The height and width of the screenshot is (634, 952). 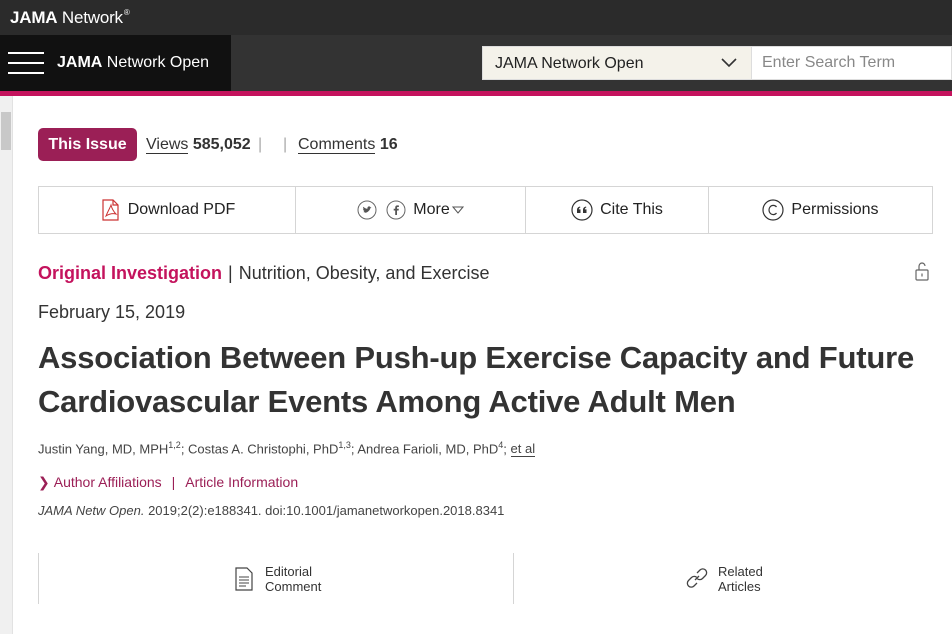 What do you see at coordinates (427, 448) in the screenshot?
I see `author-name: Andrea Farioli, MD, PhD` at bounding box center [427, 448].